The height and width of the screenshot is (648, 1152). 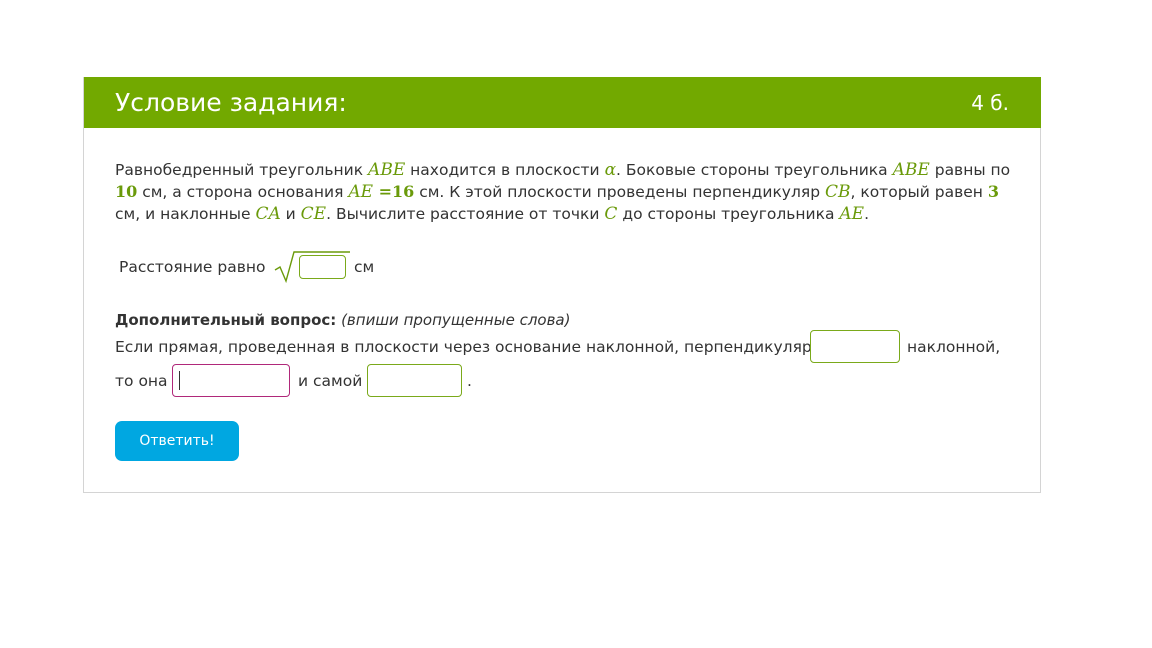 I want to click on math-point: C, so click(x=611, y=214).